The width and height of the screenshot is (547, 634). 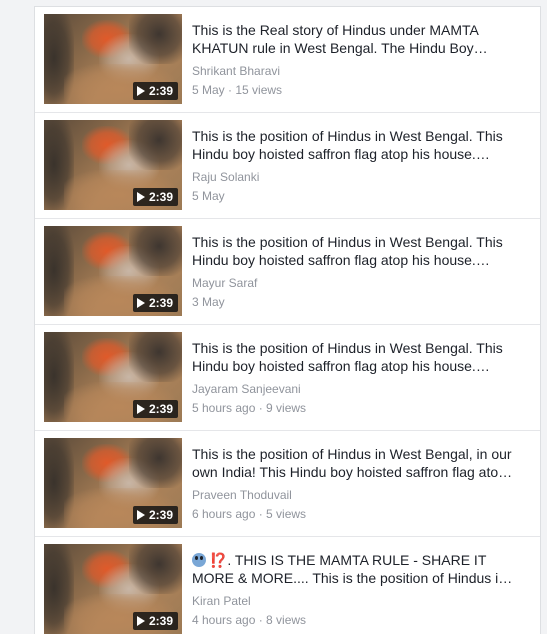 I want to click on video-meta: 5 May · 15 views, so click(x=237, y=90).